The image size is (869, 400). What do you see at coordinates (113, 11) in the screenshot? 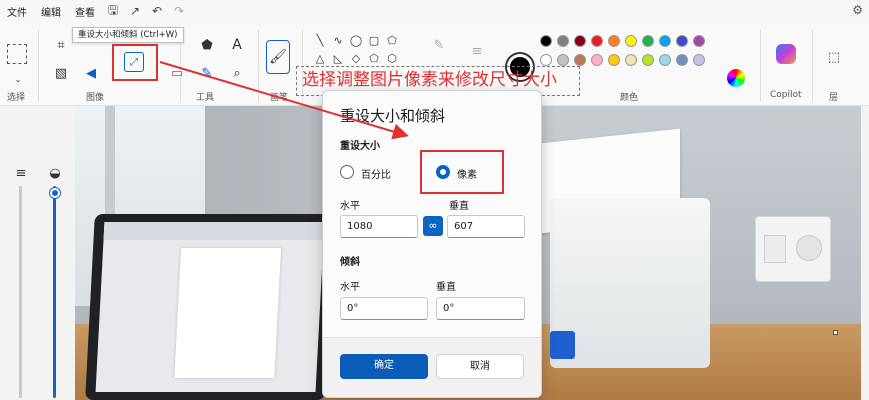
I see `save-icon: 🖫` at bounding box center [113, 11].